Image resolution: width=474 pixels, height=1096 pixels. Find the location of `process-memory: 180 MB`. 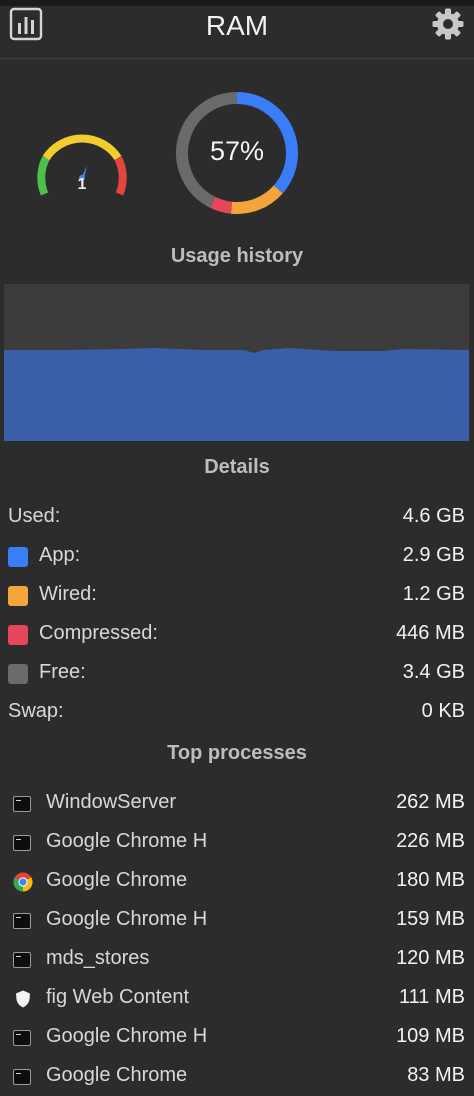

process-memory: 180 MB is located at coordinates (430, 880).